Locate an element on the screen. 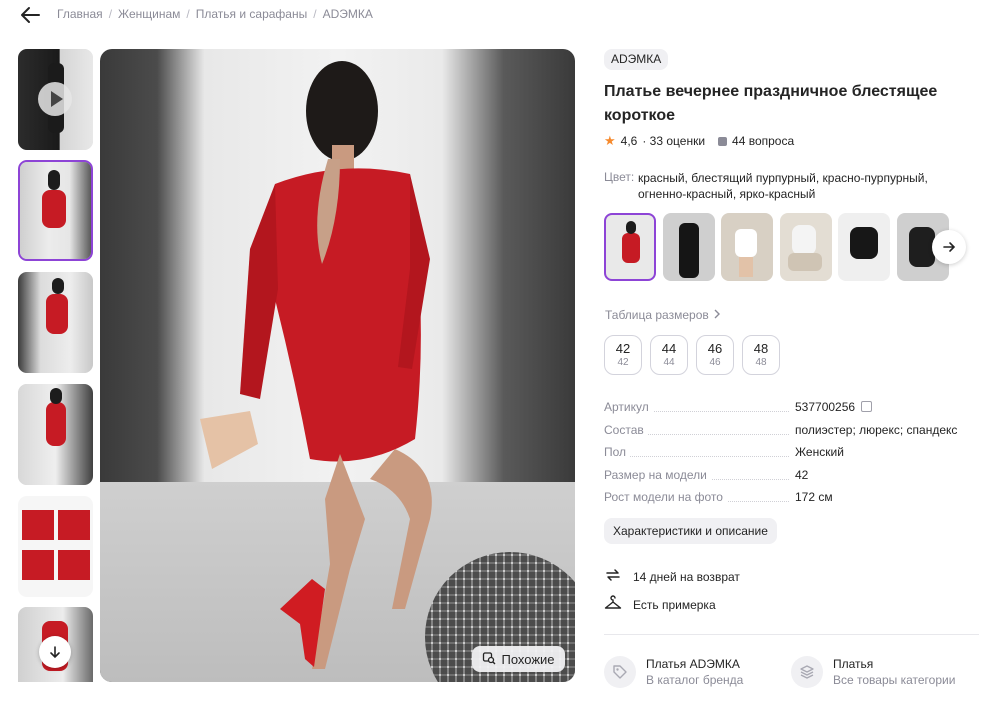  category-link-subtitle: Все товары категории is located at coordinates (894, 680).